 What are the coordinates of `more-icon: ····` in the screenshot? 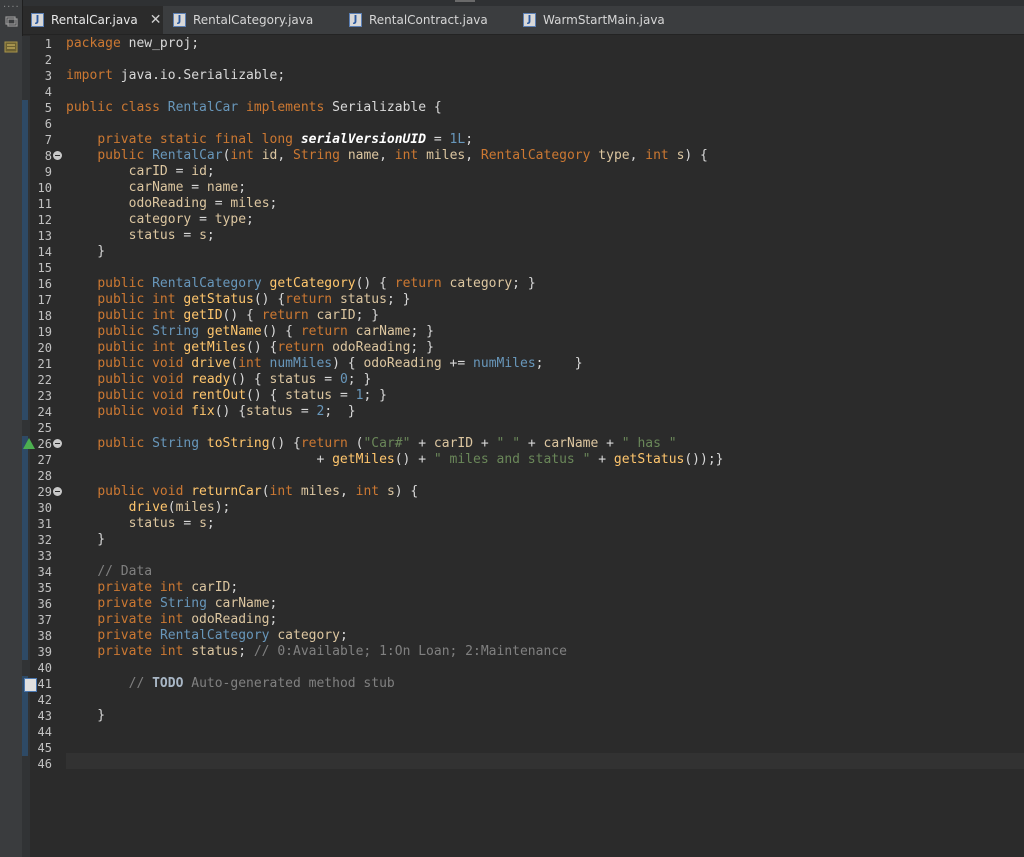 It's located at (11, 7).